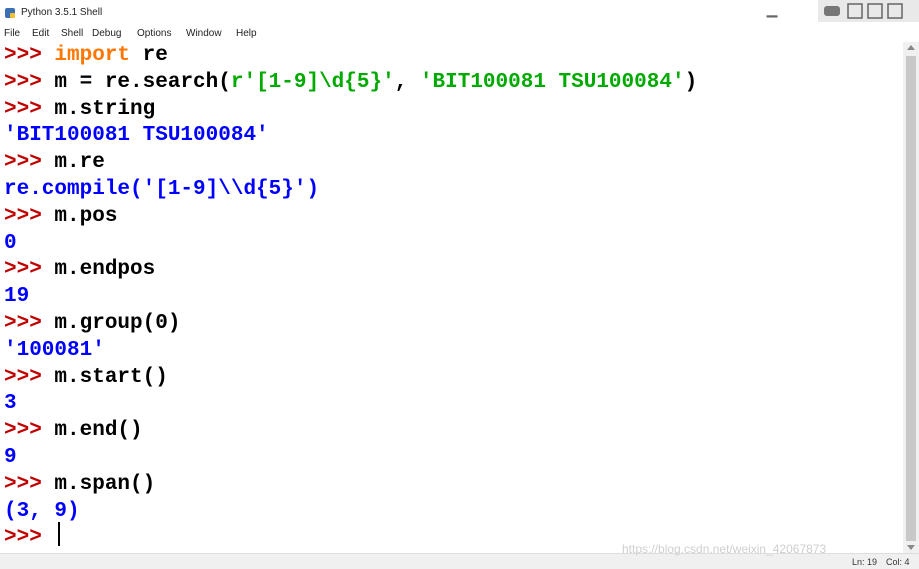 Image resolution: width=919 pixels, height=569 pixels. What do you see at coordinates (62, 12) in the screenshot?
I see `window-title: Python 3.5.1 Shell` at bounding box center [62, 12].